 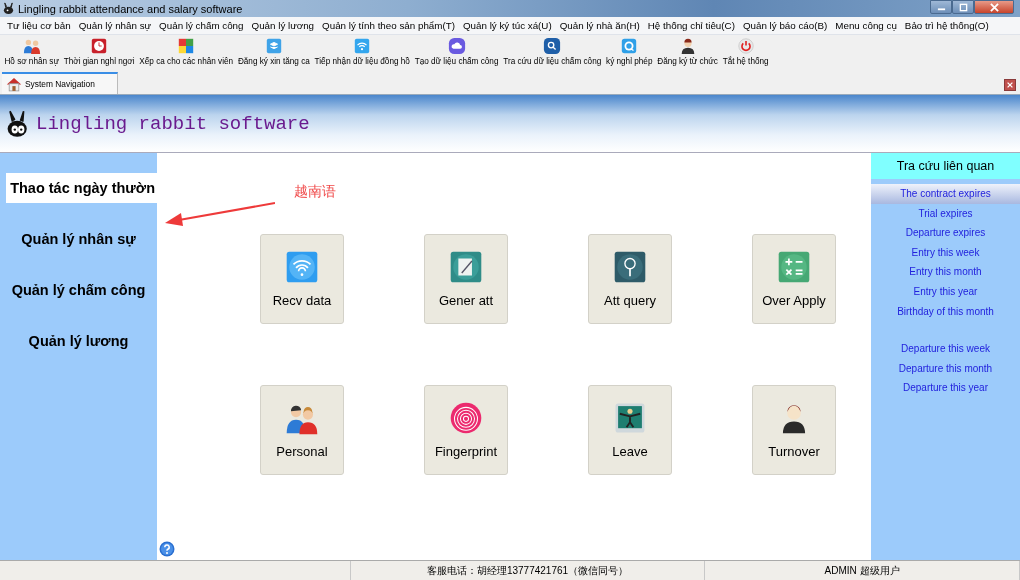 I want to click on lookup-link: Birthday of this month, so click(x=945, y=311).